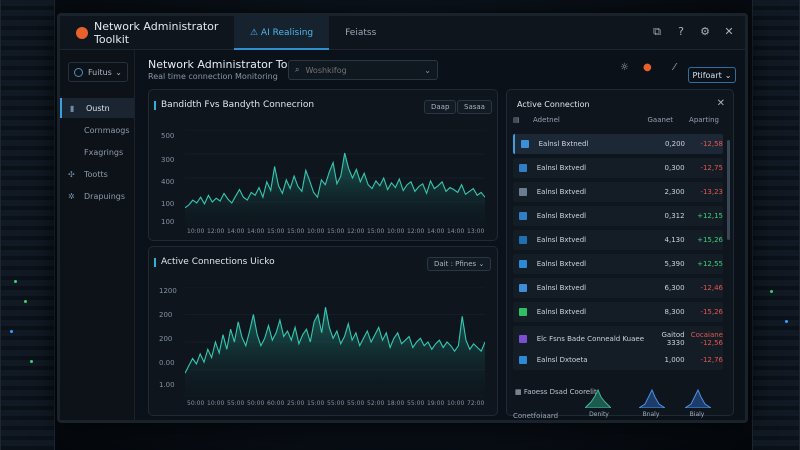 This screenshot has height=450, width=800. I want to click on connection-change: -12,76, so click(712, 360).